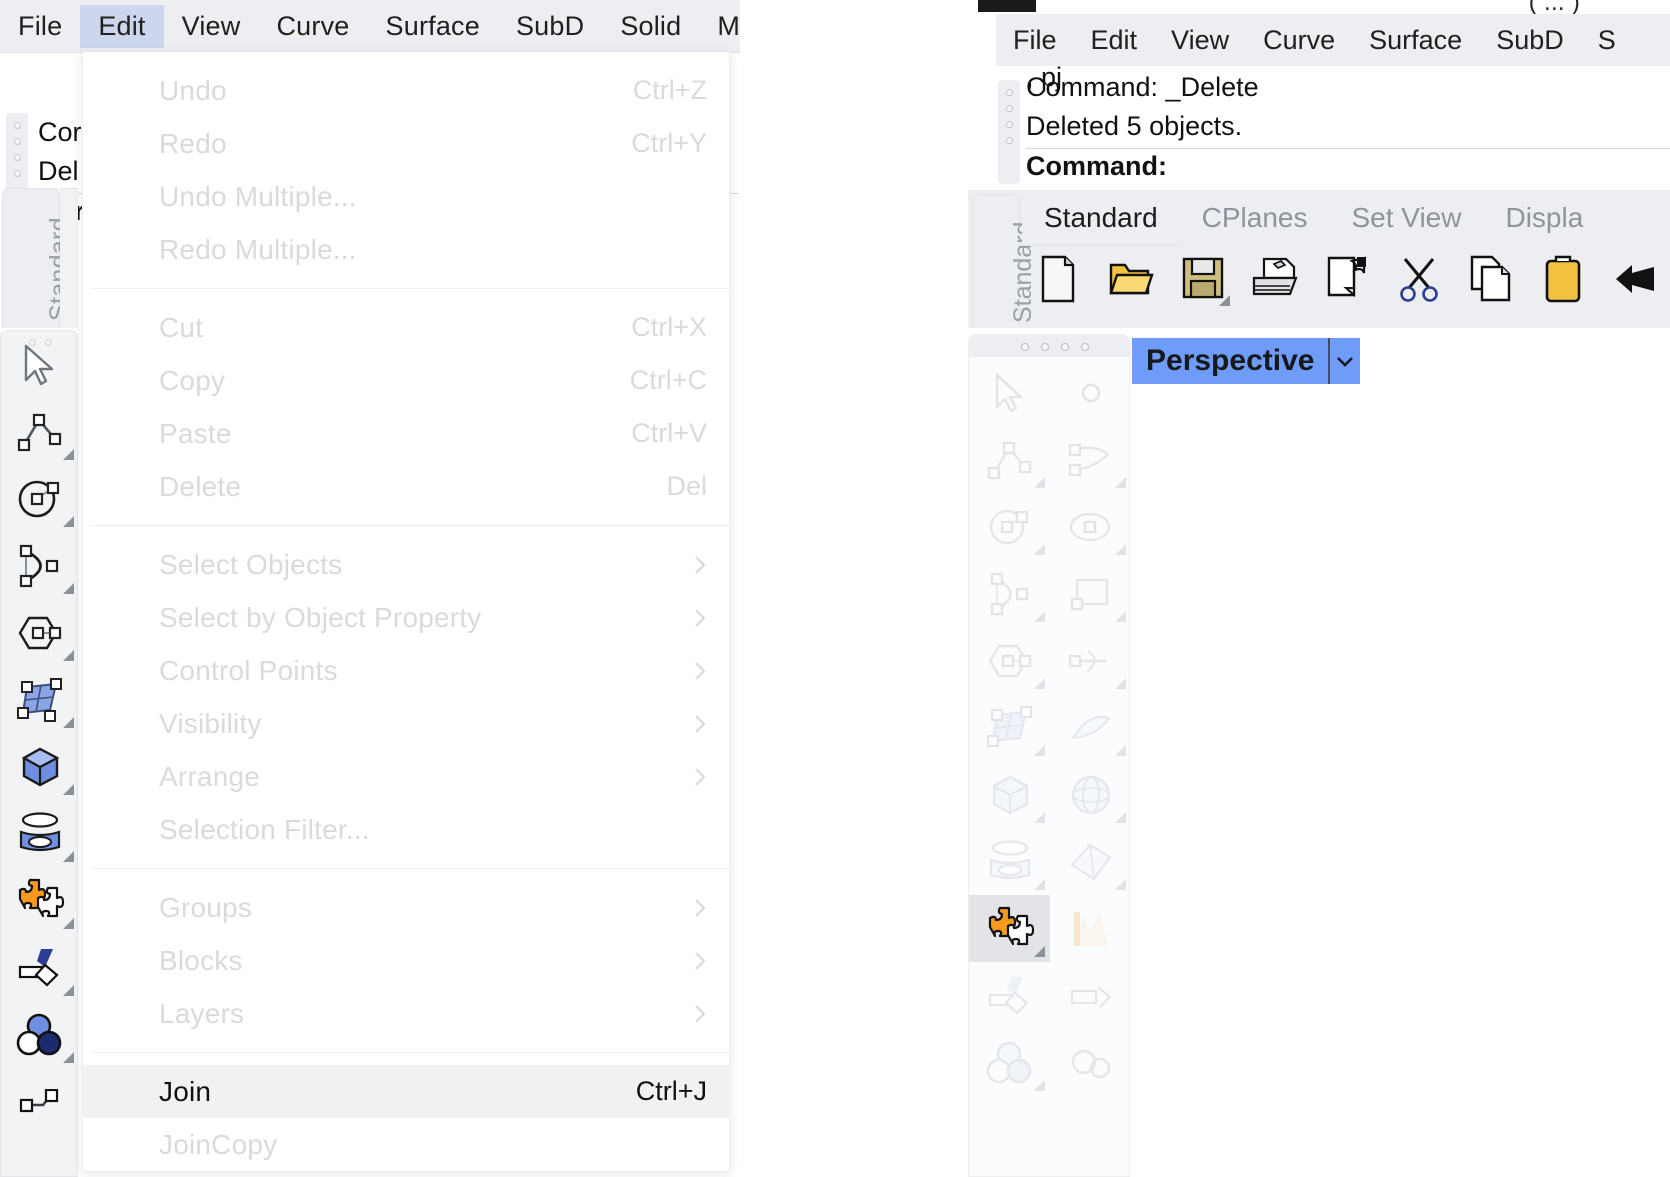 This screenshot has width=1670, height=1177. Describe the element at coordinates (1563, 279) in the screenshot. I see `paste-clipboard-icon` at that location.